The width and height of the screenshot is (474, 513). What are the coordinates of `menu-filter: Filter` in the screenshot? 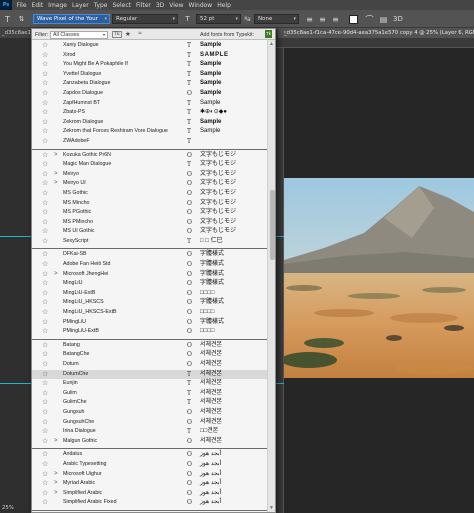 It's located at (144, 5).